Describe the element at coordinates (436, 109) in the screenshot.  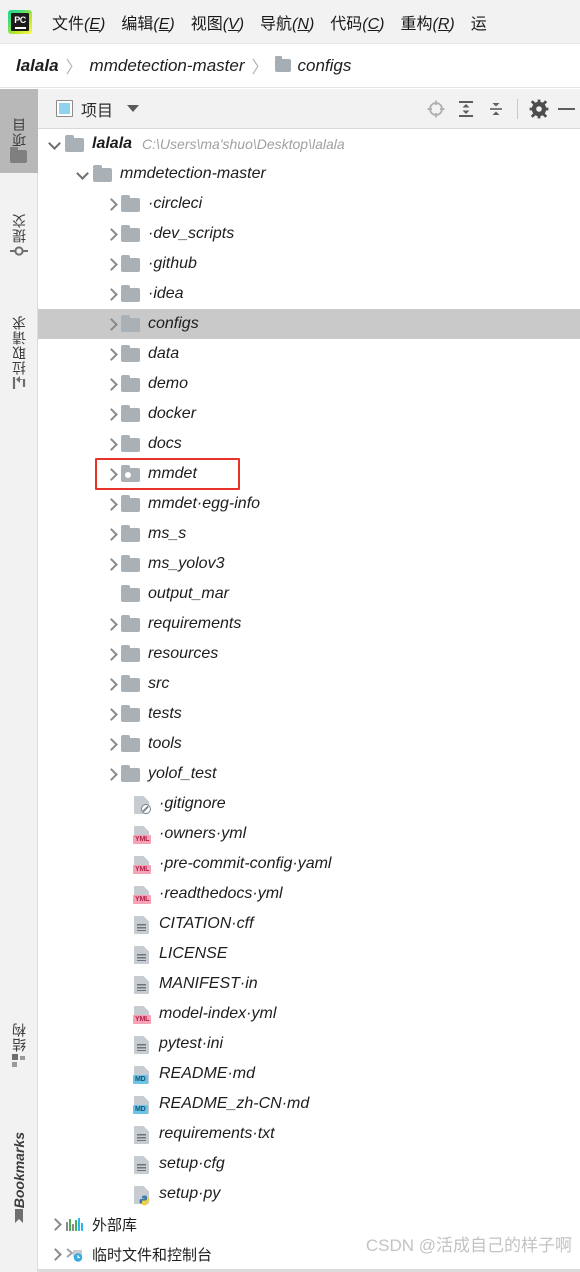
I see `locate-icon` at that location.